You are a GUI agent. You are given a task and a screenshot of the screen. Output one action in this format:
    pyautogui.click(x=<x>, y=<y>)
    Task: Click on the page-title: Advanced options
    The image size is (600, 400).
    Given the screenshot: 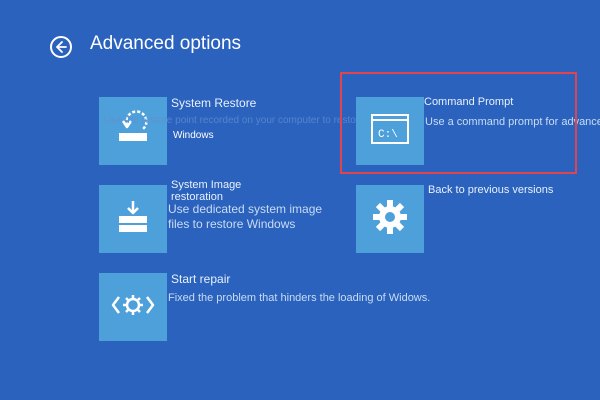 What is the action you would take?
    pyautogui.click(x=166, y=43)
    